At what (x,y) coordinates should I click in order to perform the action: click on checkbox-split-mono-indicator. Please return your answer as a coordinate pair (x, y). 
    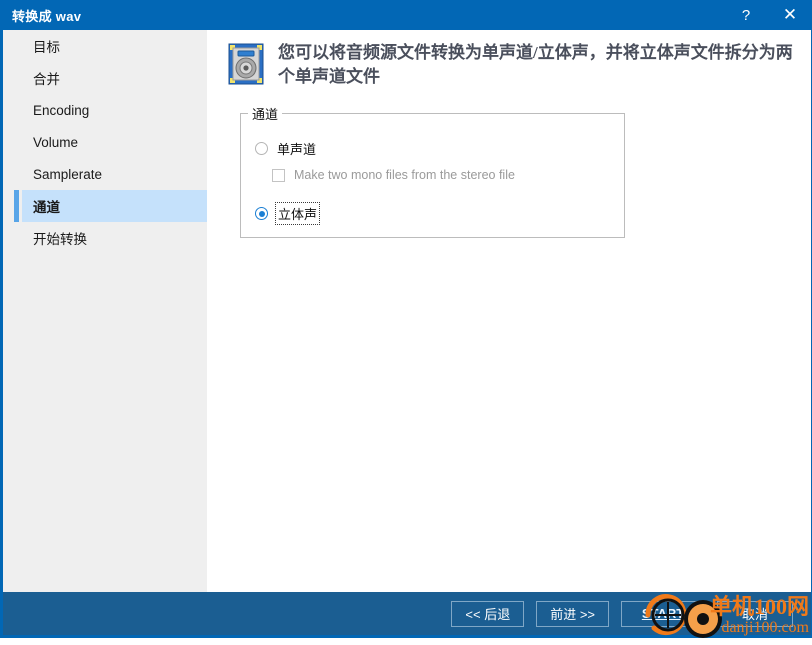
    Looking at the image, I should click on (278, 175).